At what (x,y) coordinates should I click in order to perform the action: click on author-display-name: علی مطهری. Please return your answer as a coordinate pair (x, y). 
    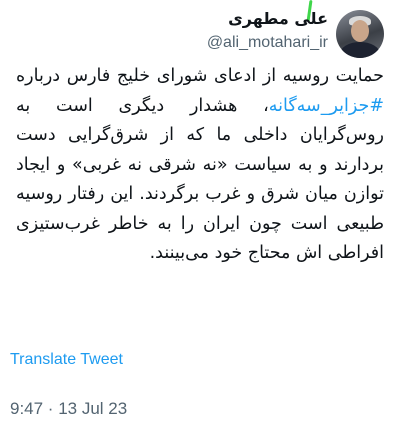
    Looking at the image, I should click on (178, 19).